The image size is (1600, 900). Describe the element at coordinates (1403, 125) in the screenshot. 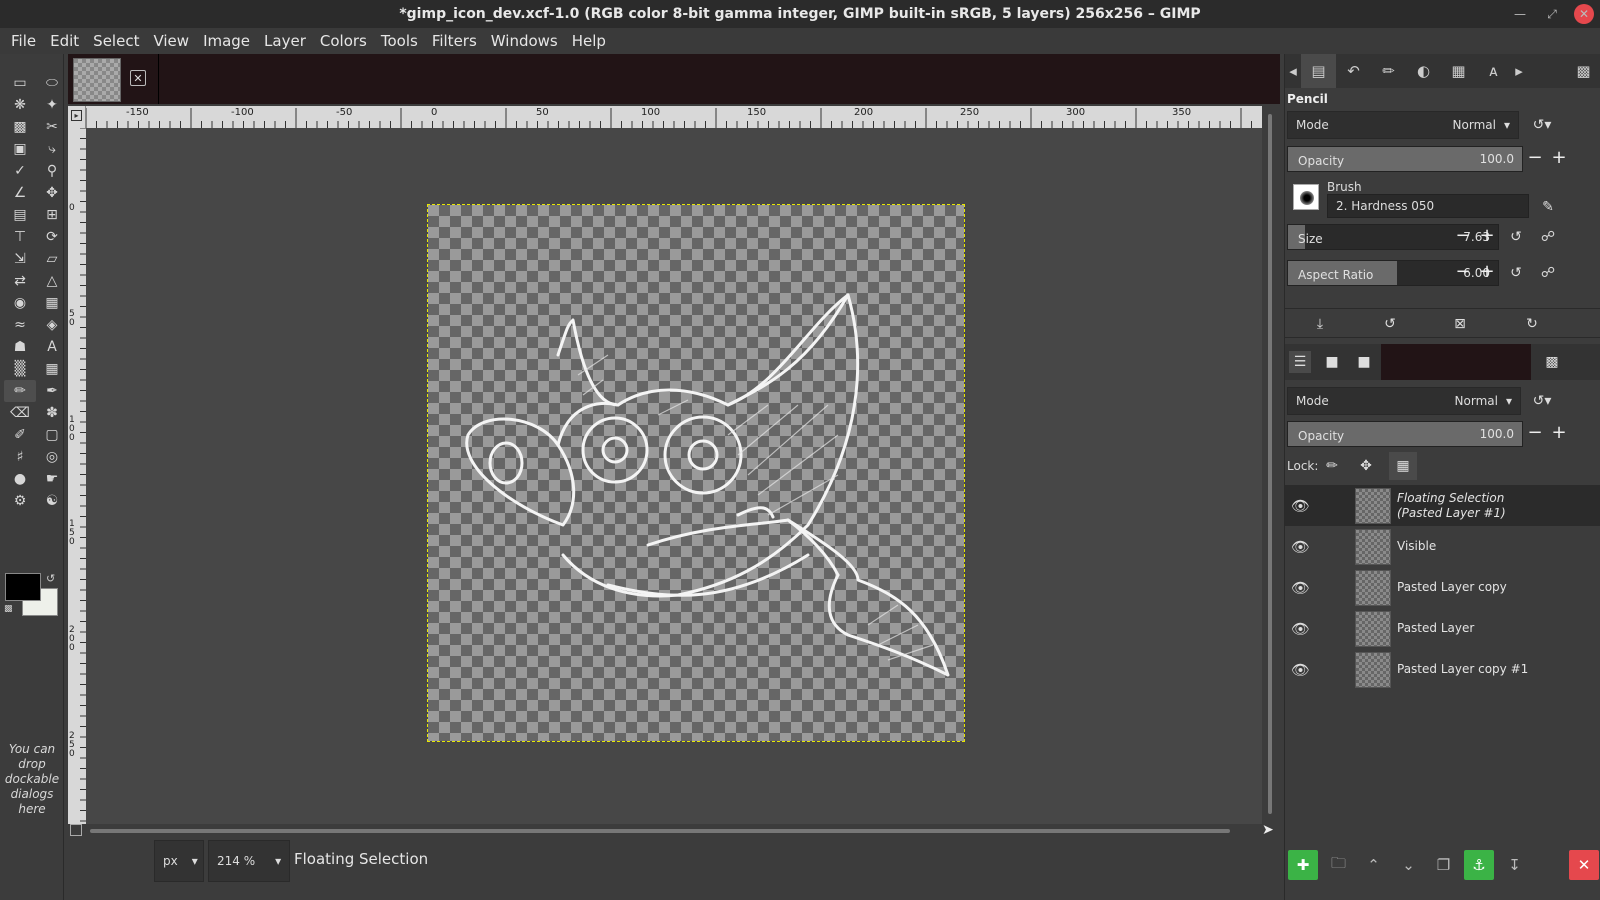

I see `mode-selector: Mode Normal ▾` at that location.